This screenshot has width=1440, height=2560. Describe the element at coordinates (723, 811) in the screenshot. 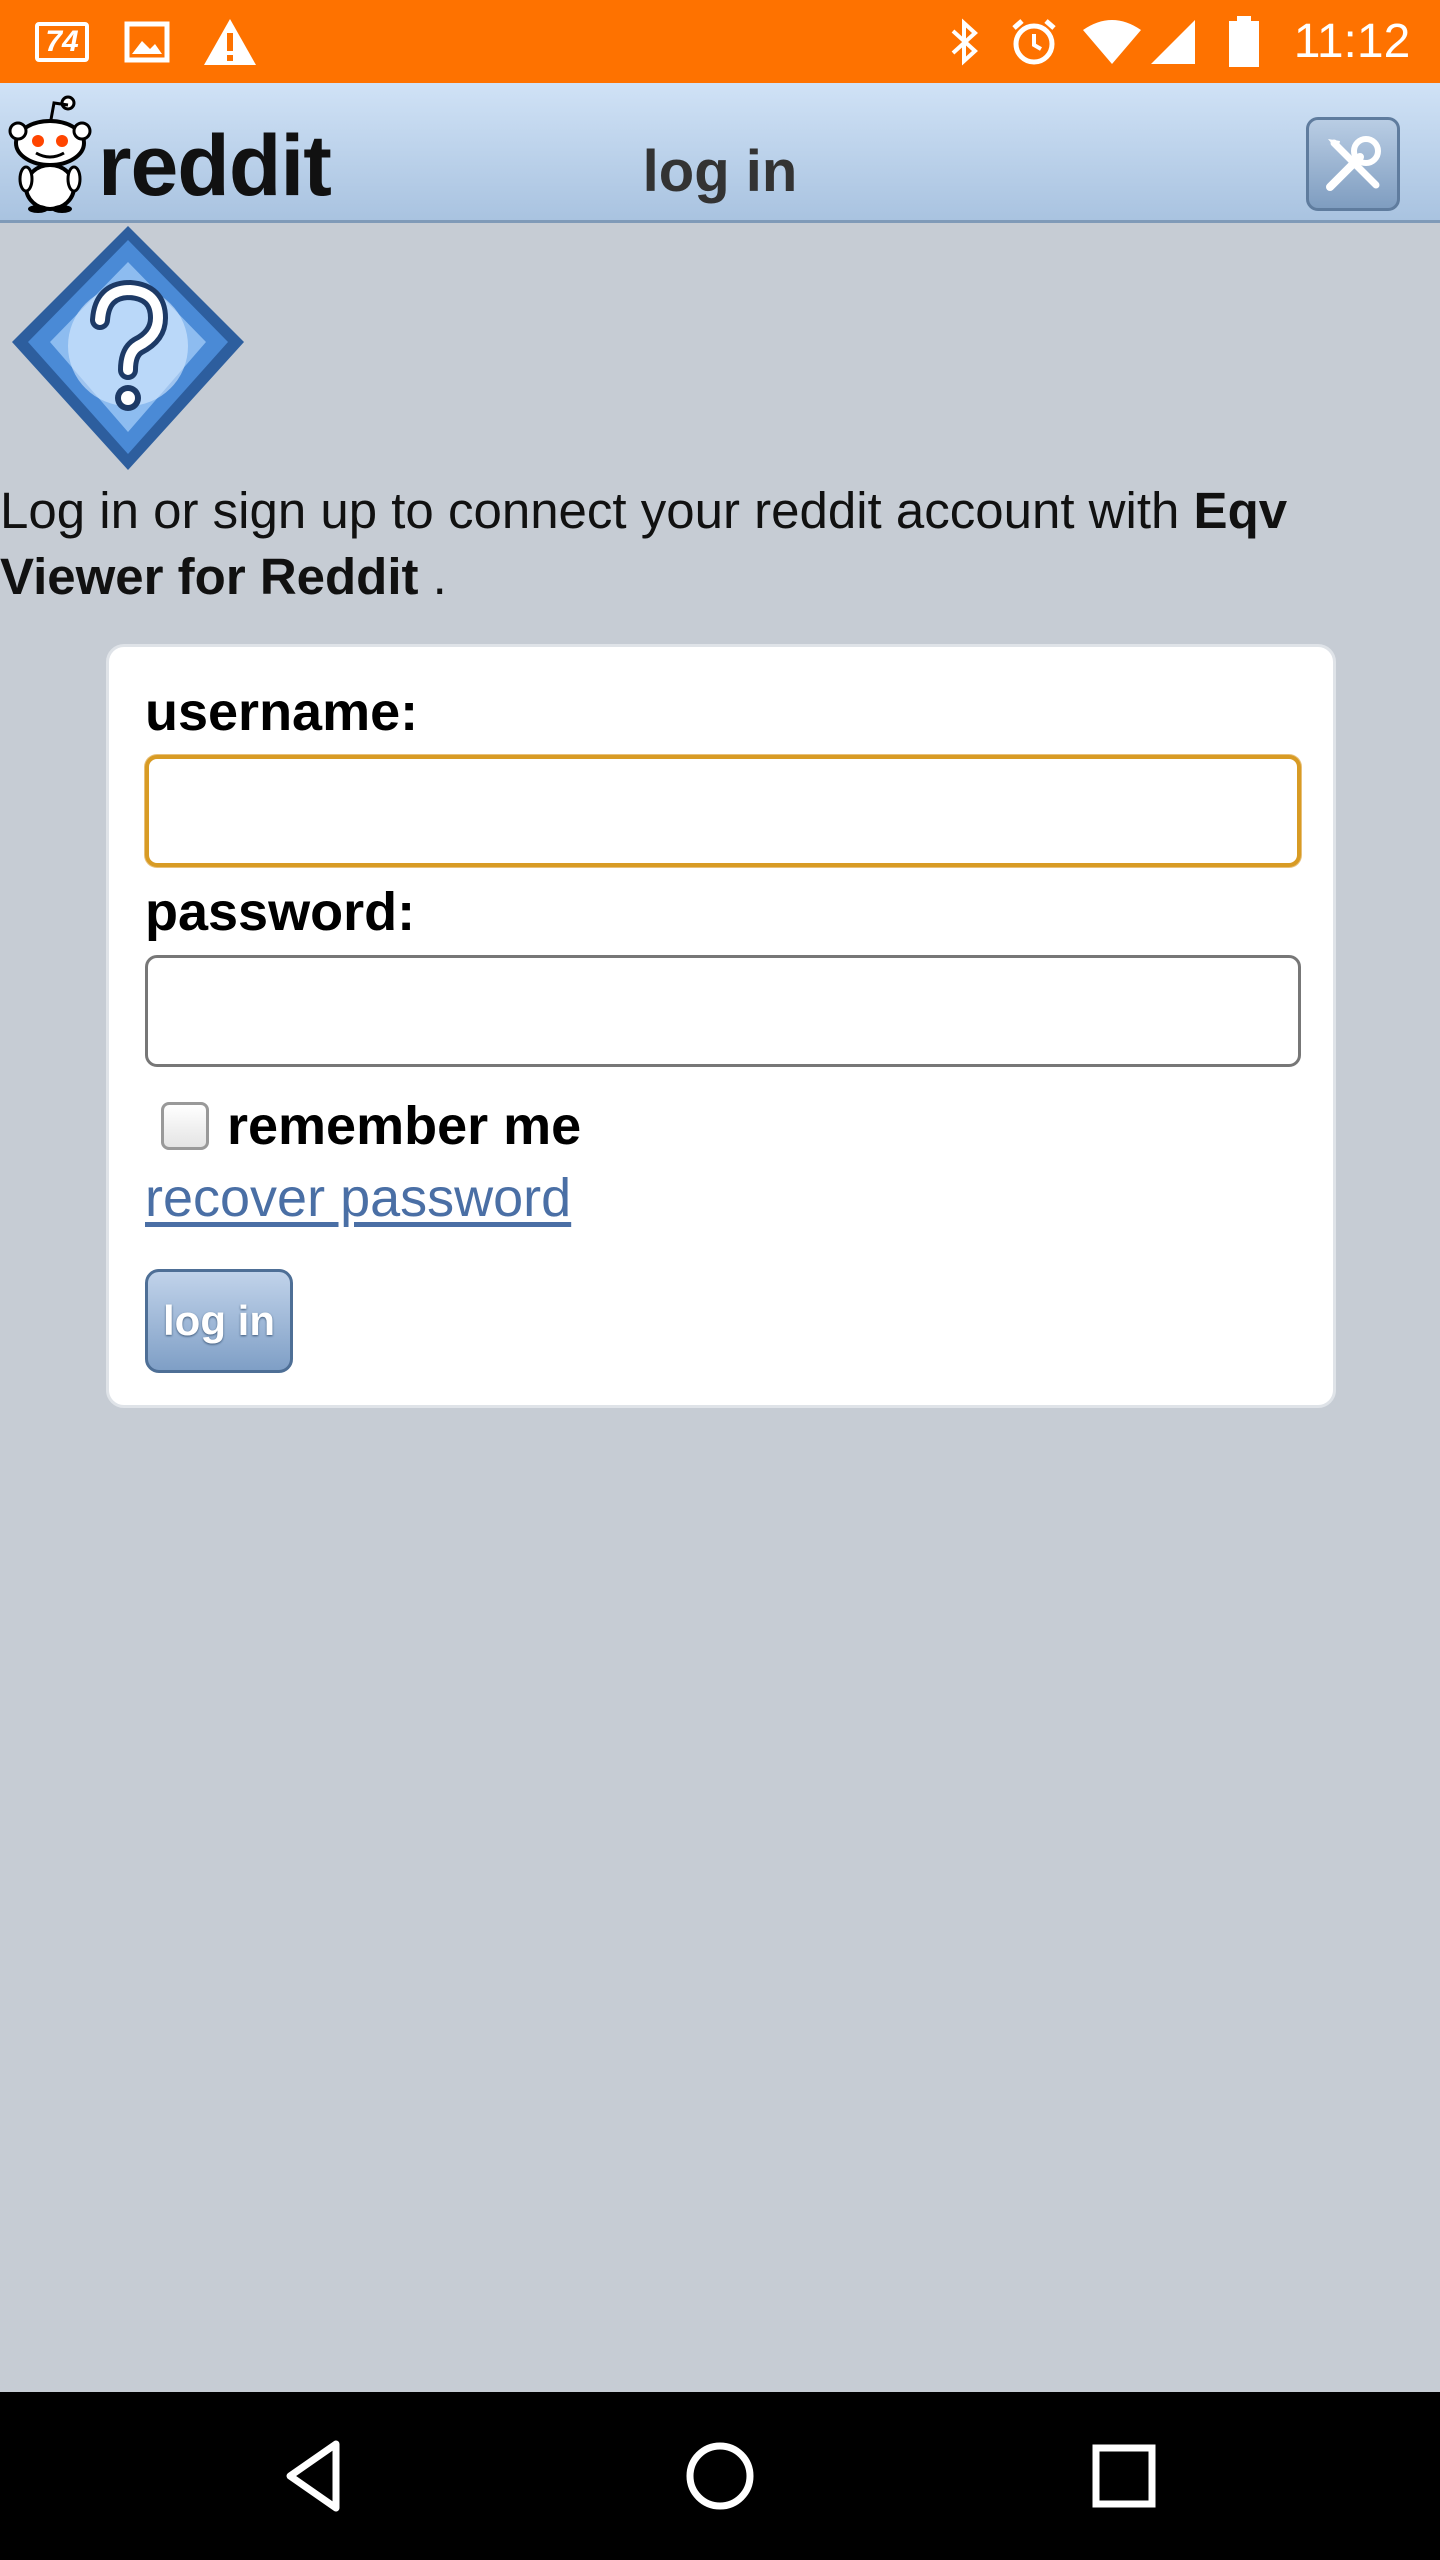

I see `username-field` at that location.